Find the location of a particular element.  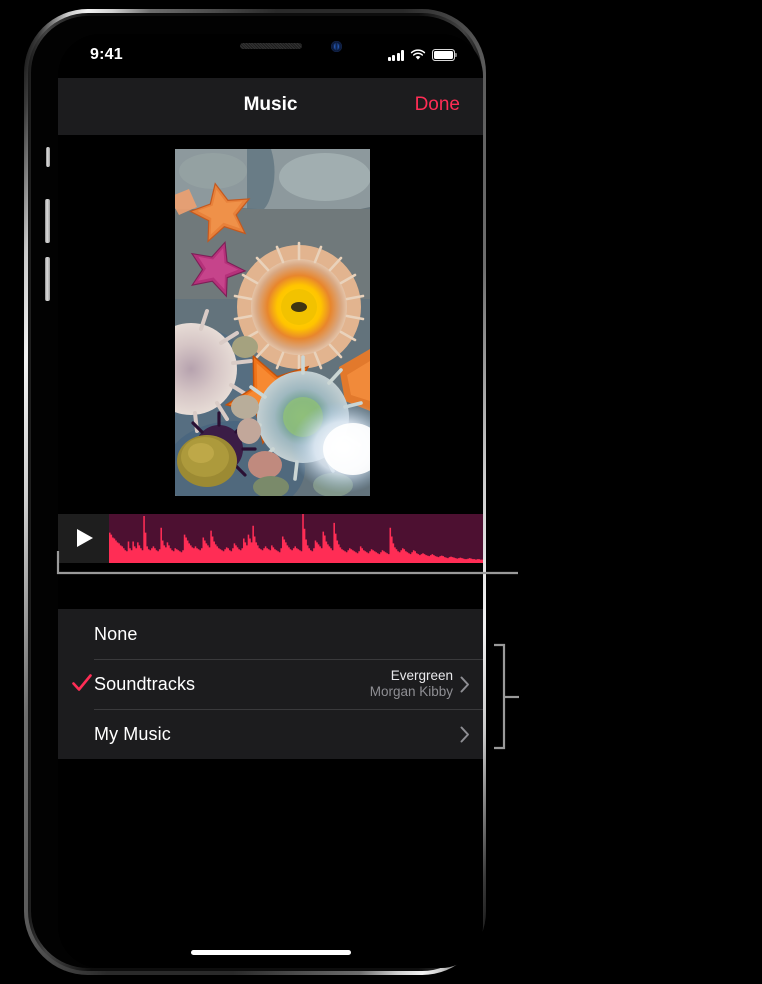

play-button is located at coordinates (83, 538).